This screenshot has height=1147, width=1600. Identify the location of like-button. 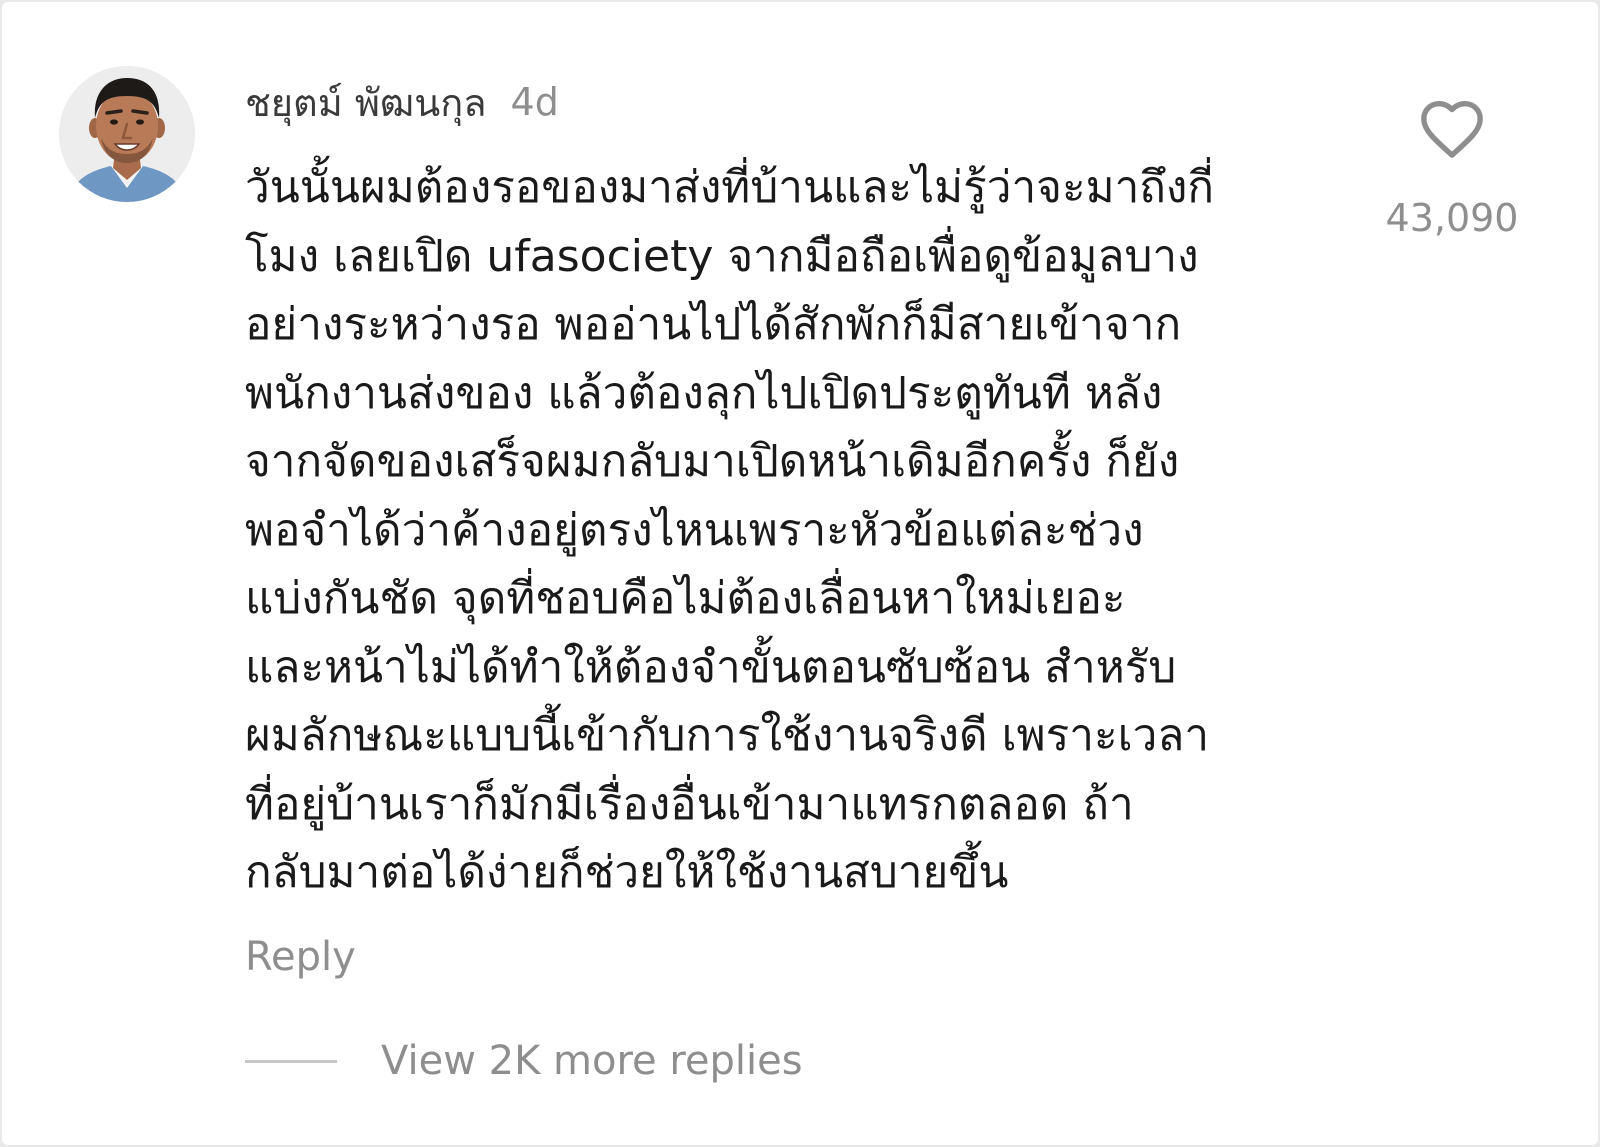
(1452, 129).